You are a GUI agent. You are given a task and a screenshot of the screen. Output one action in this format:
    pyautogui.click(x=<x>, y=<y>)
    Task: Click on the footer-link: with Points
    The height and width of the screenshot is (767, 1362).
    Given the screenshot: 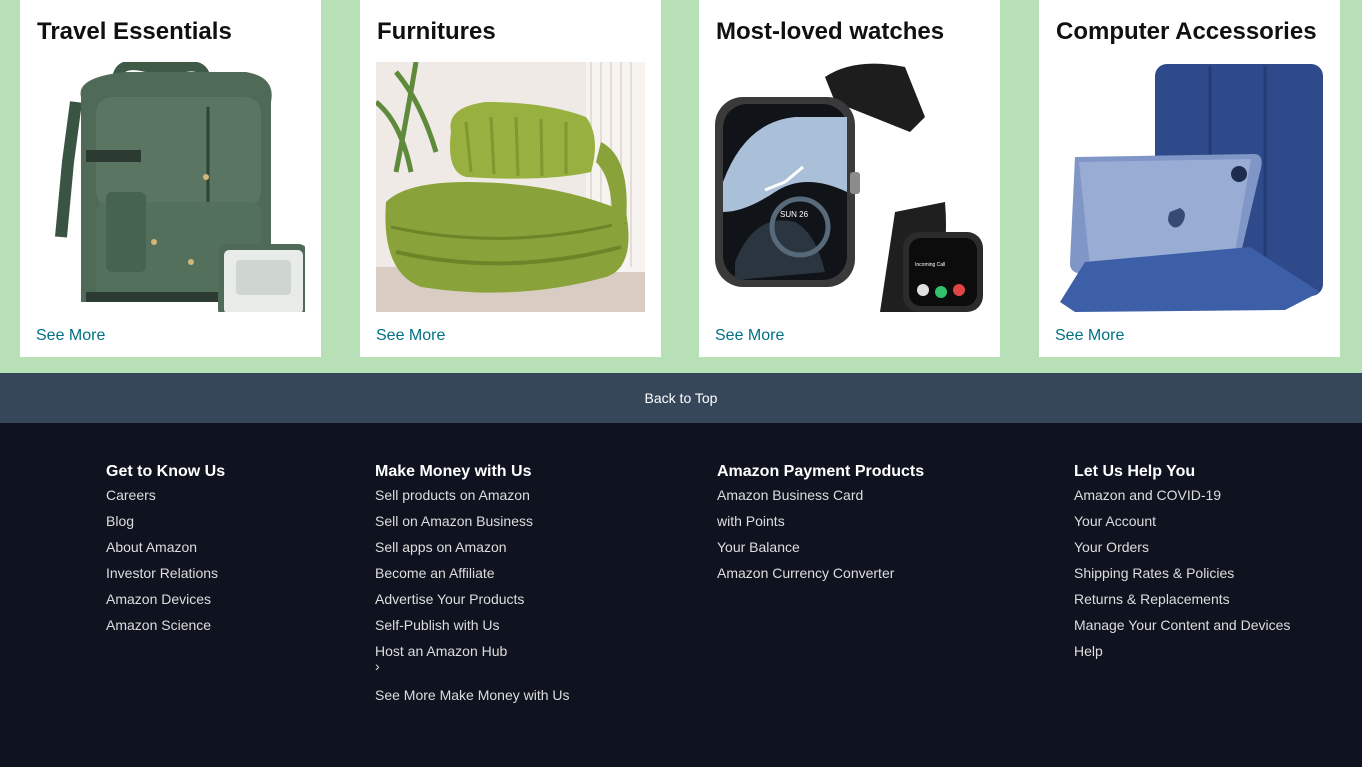 What is the action you would take?
    pyautogui.click(x=820, y=521)
    